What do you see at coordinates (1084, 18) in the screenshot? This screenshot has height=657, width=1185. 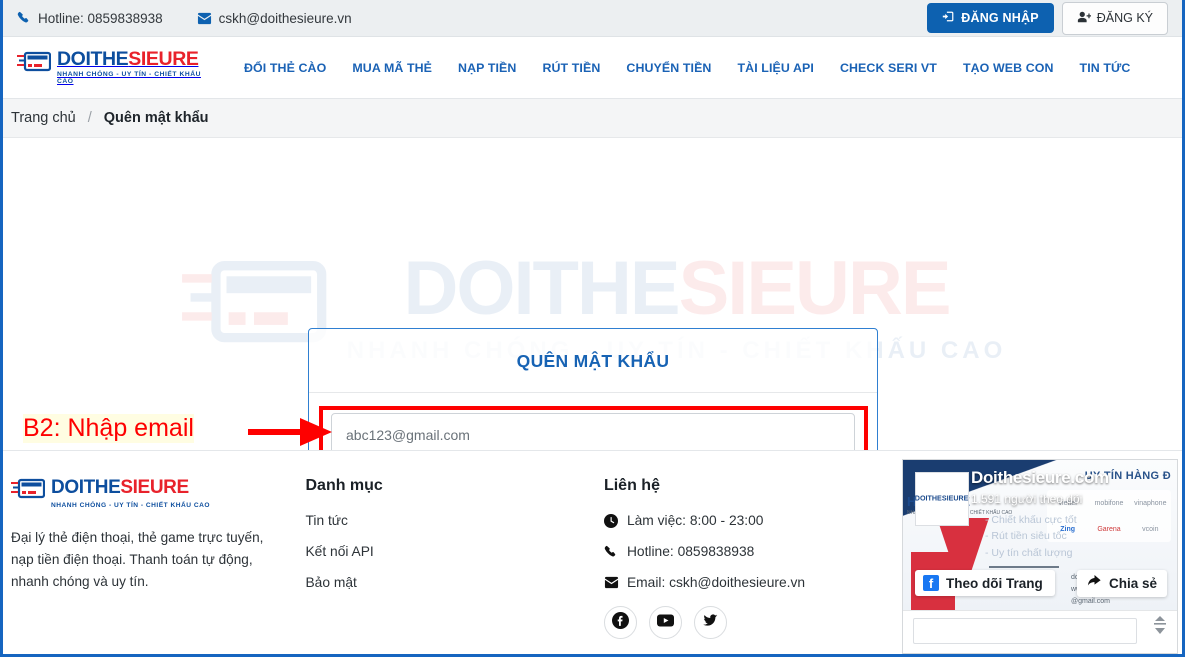 I see `user-plus-icon` at bounding box center [1084, 18].